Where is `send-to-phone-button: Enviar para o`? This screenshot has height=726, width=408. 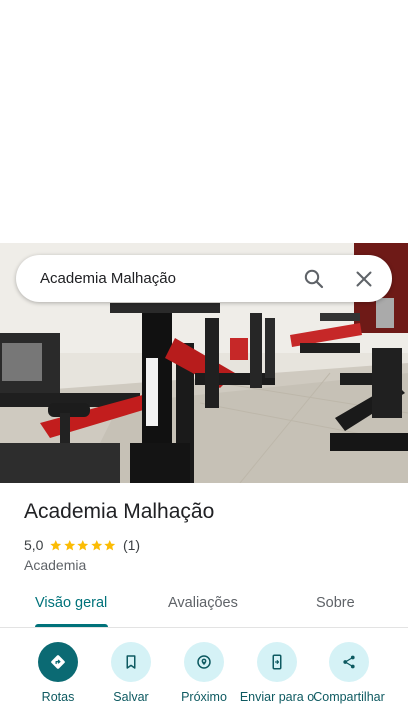 send-to-phone-button: Enviar para o is located at coordinates (277, 673).